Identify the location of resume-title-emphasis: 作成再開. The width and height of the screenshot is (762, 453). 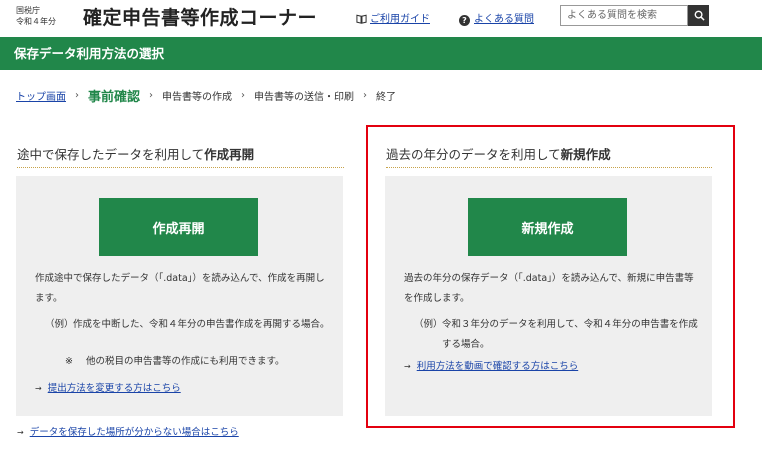
(229, 154).